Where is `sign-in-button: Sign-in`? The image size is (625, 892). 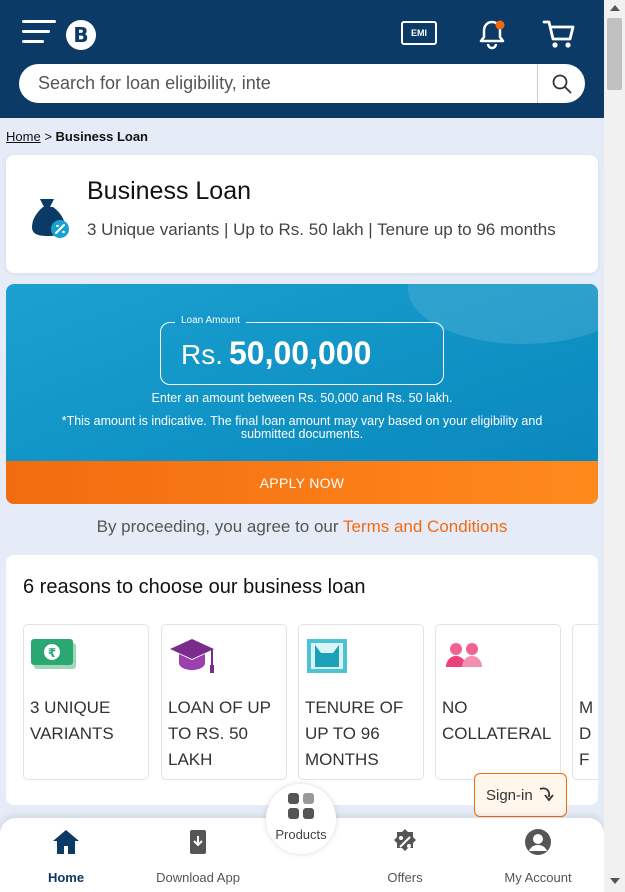 sign-in-button: Sign-in is located at coordinates (520, 795).